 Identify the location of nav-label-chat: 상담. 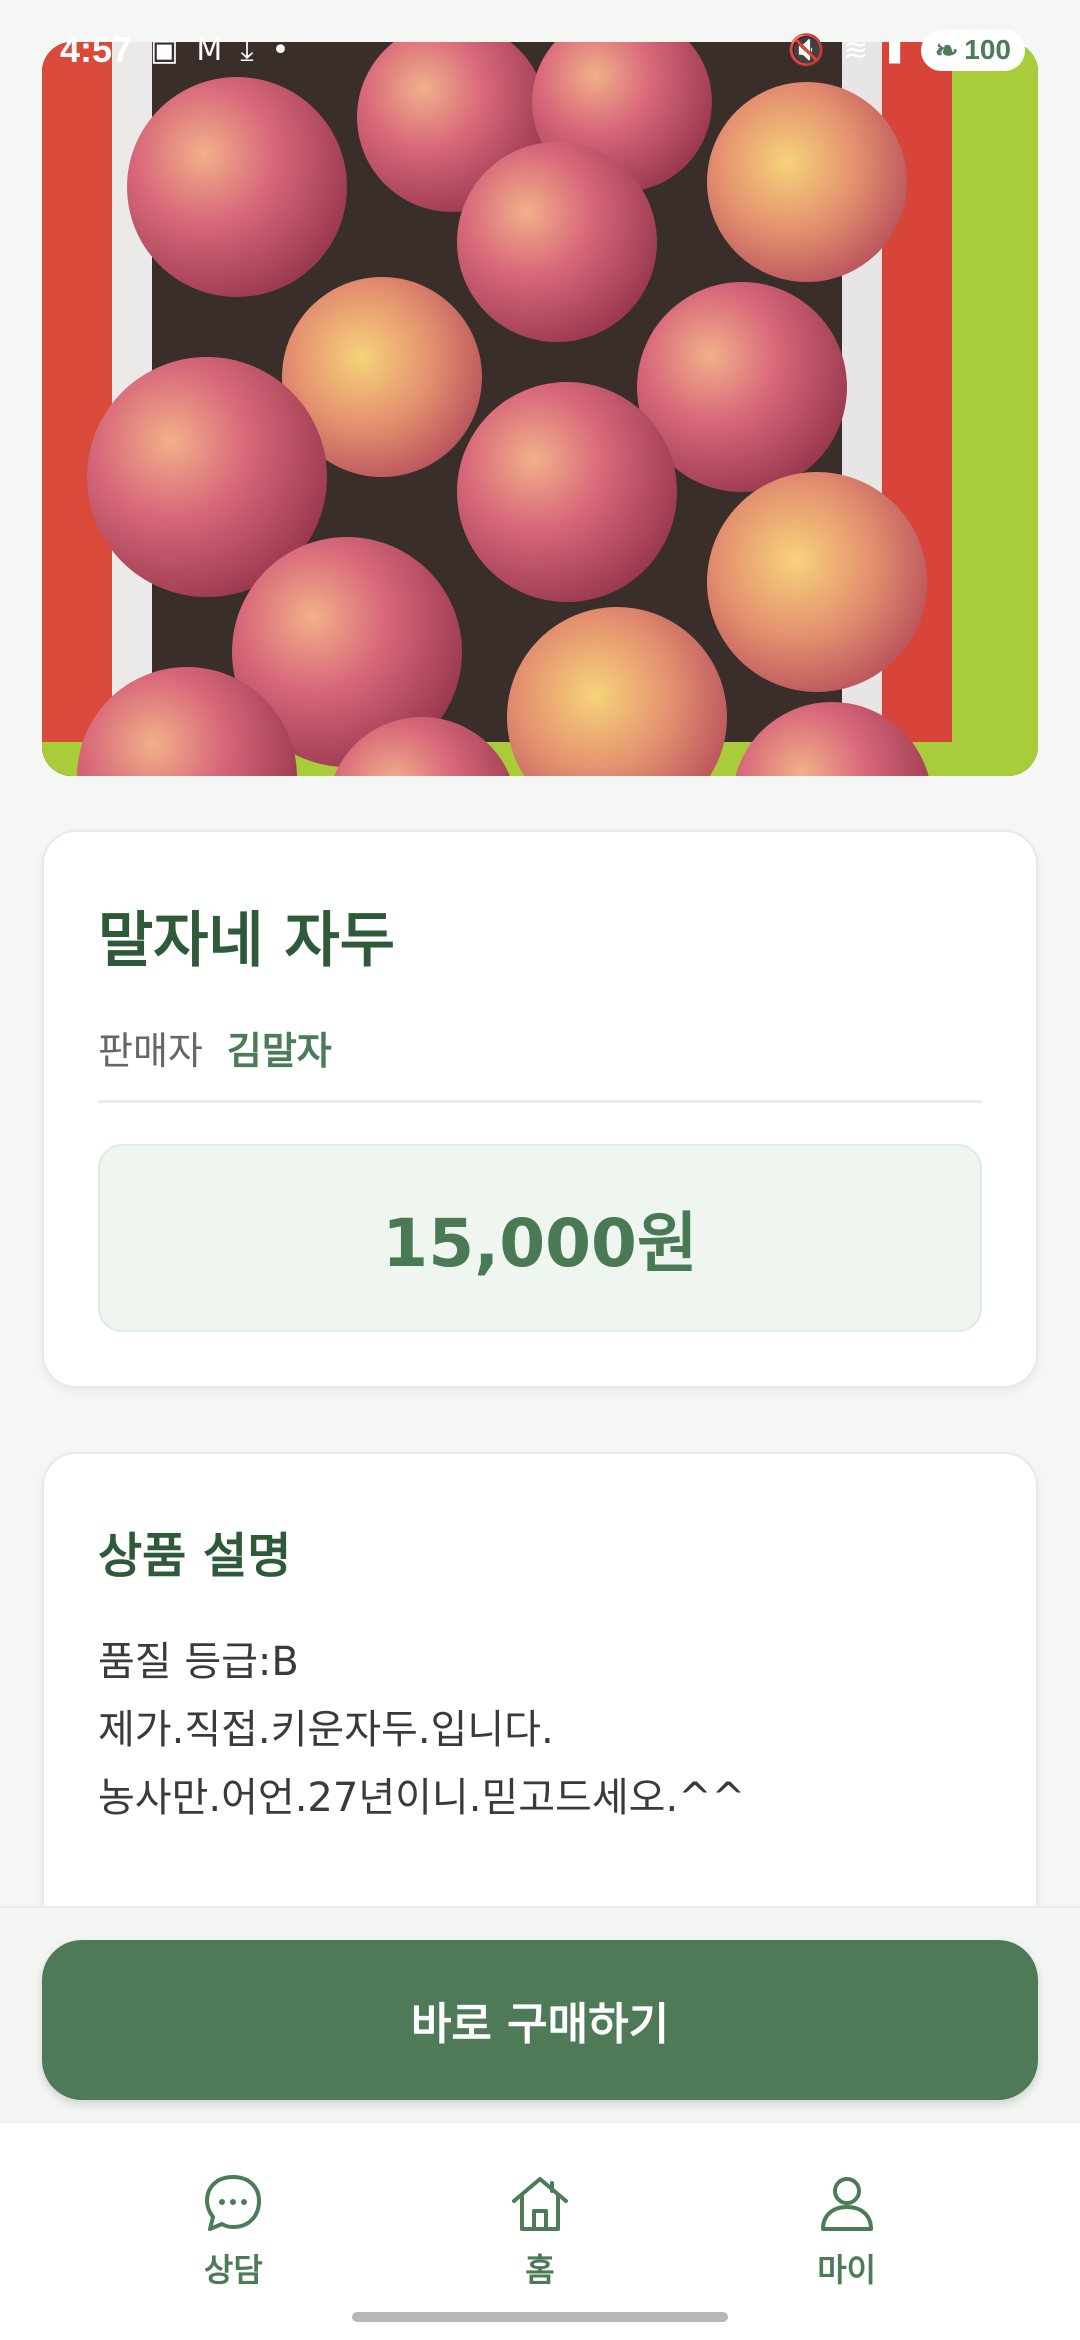
(233, 2270).